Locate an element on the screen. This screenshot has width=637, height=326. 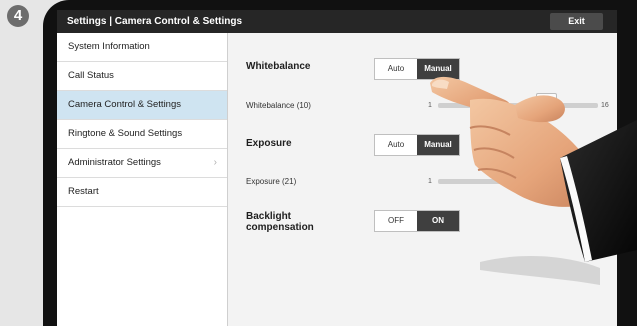
exposure-manual-option: Manual is located at coordinates (438, 145).